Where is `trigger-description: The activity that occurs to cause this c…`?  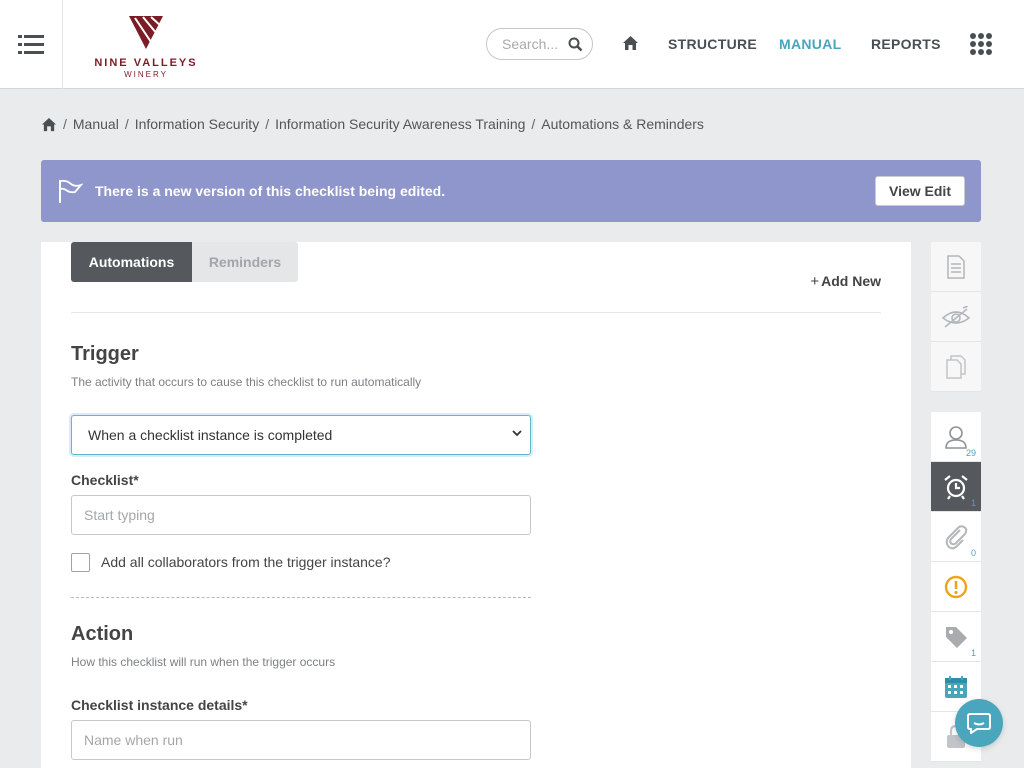
trigger-description: The activity that occurs to cause this c… is located at coordinates (246, 382).